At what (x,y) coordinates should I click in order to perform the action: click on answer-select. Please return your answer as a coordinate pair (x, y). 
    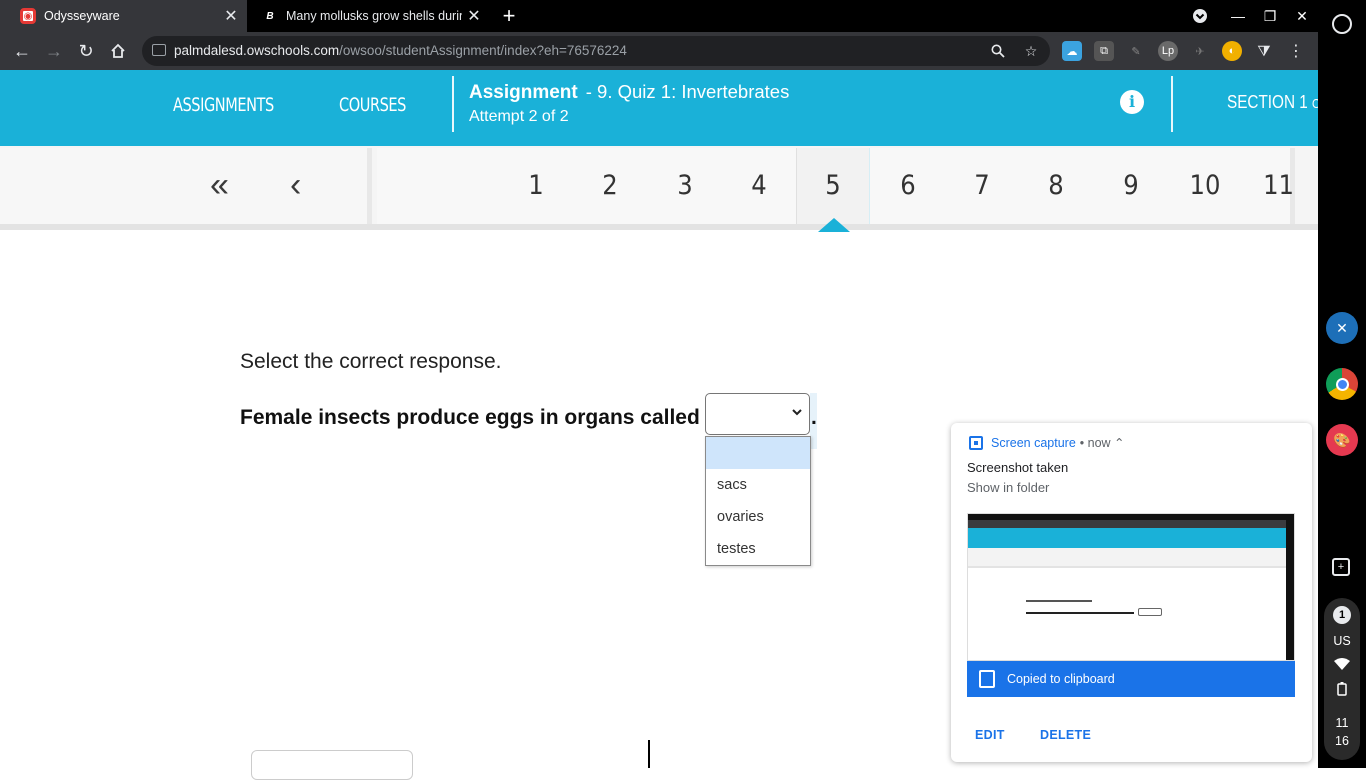
    Looking at the image, I should click on (757, 414).